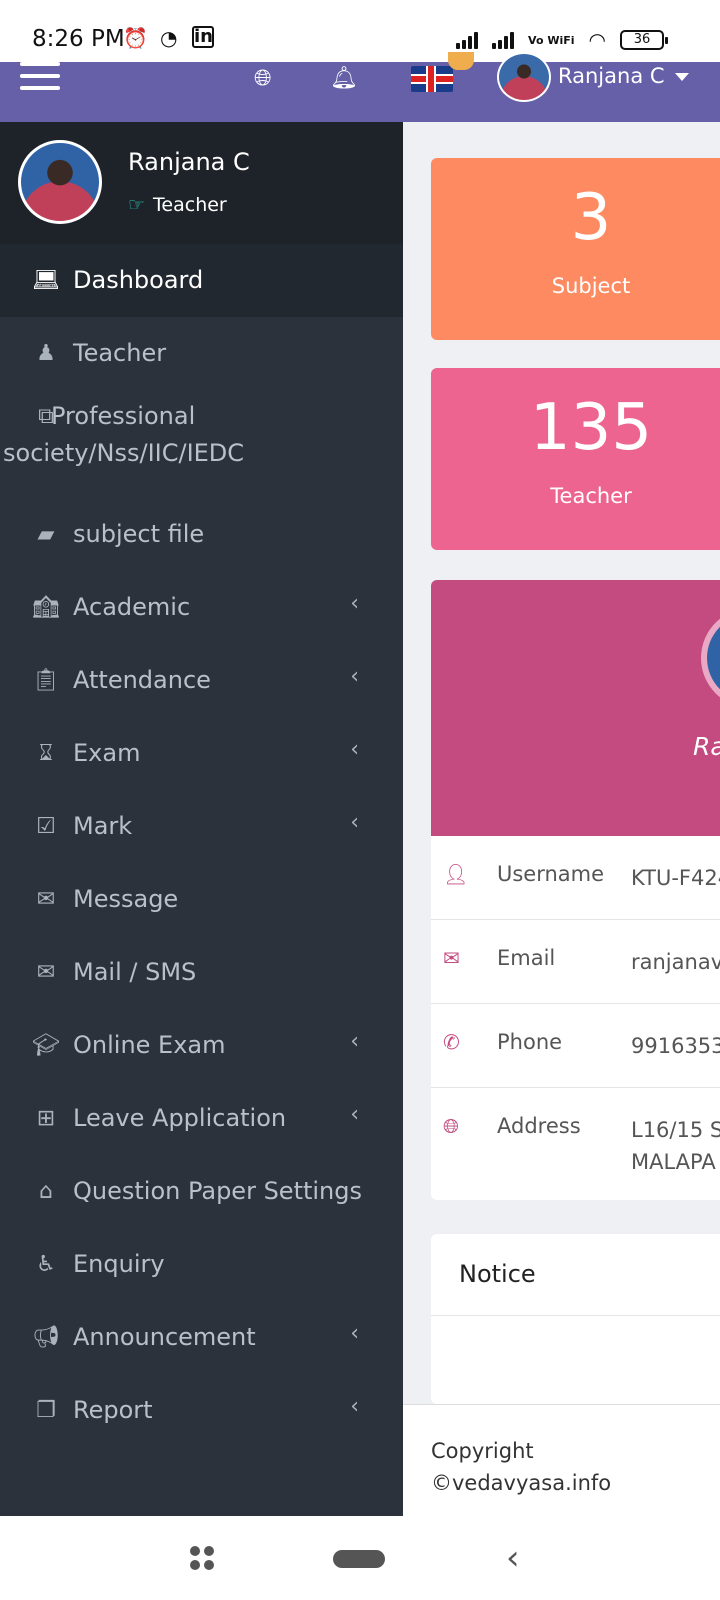 The height and width of the screenshot is (1600, 720). What do you see at coordinates (360, 31) in the screenshot?
I see `status-bar: 8:26 PM ⏰ ◔ in Vo WiFi ◠ 36` at bounding box center [360, 31].